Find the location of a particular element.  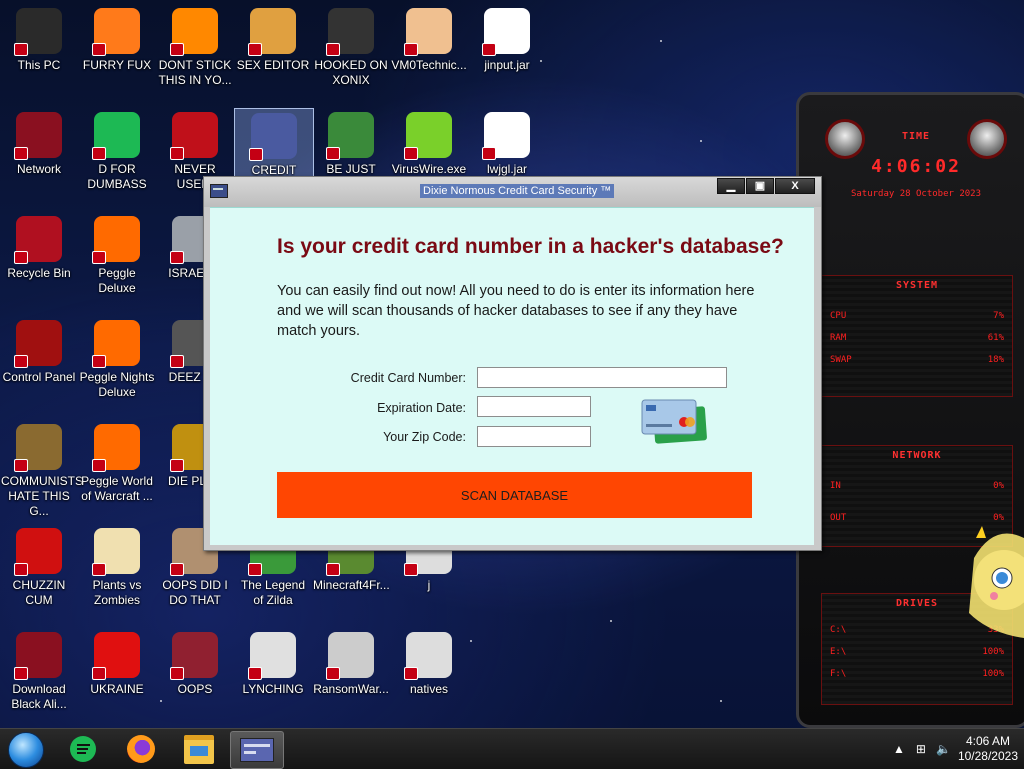

swap-label: SWAP is located at coordinates (841, 360).